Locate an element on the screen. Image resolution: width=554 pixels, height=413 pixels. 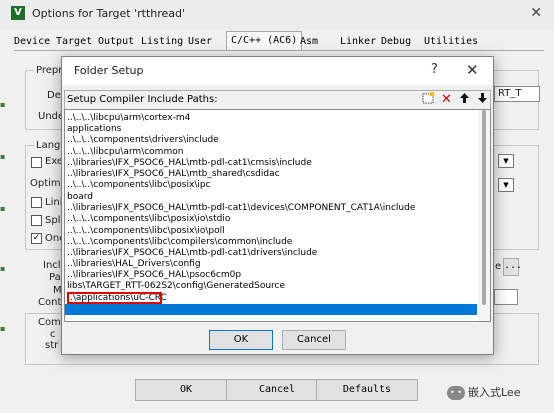
delete-icon: ✕ is located at coordinates (446, 99).